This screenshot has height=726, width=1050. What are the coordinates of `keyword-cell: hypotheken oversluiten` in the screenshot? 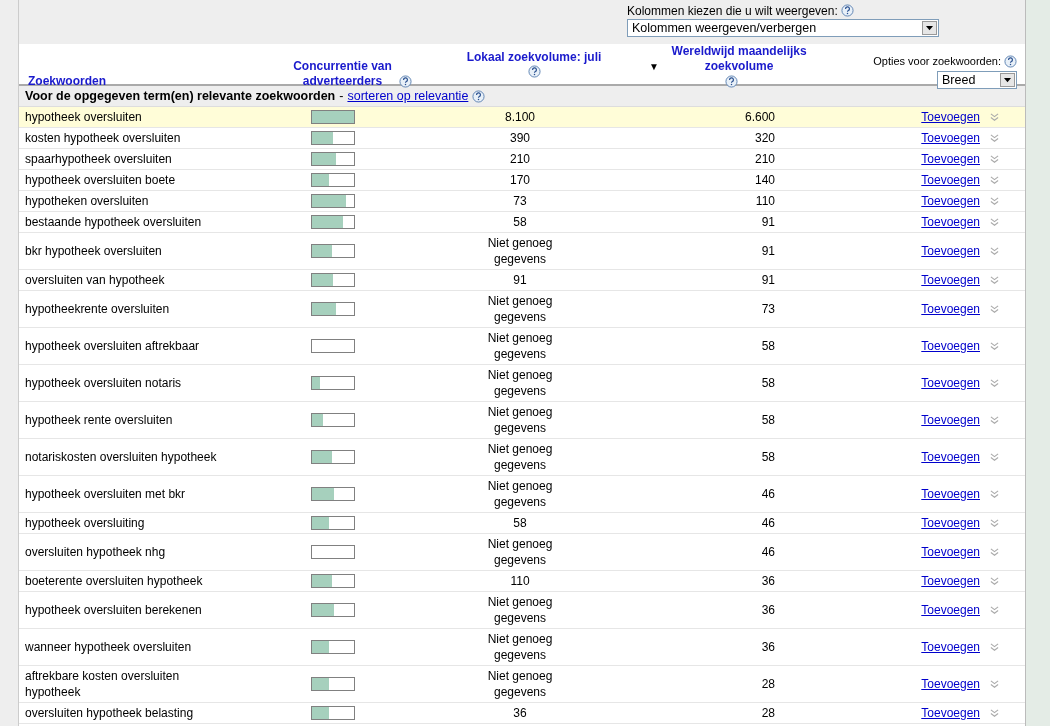 It's located at (87, 201).